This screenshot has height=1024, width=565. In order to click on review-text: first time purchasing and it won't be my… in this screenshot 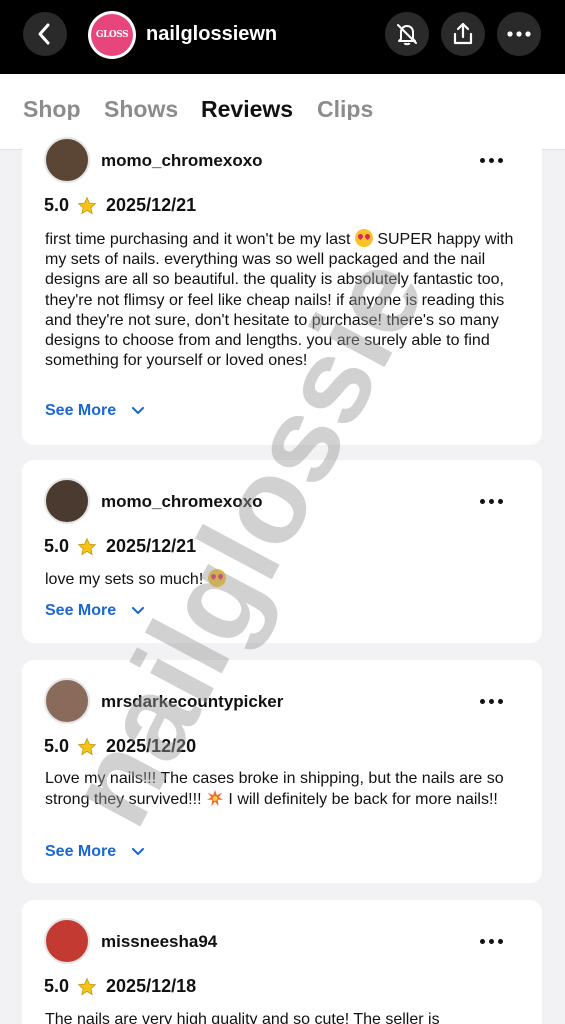, I will do `click(284, 300)`.